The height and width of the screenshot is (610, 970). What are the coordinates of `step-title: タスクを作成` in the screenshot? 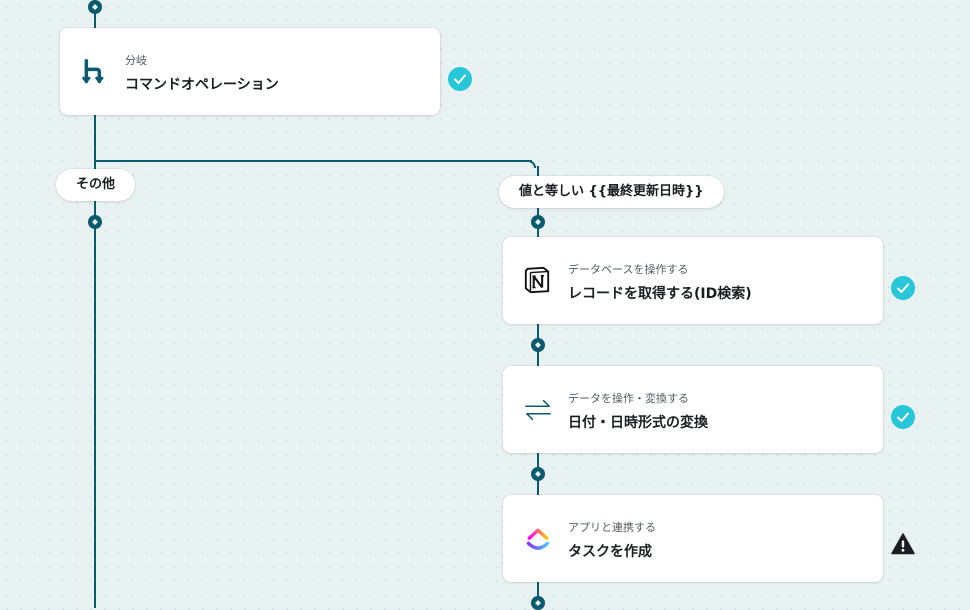 It's located at (610, 552).